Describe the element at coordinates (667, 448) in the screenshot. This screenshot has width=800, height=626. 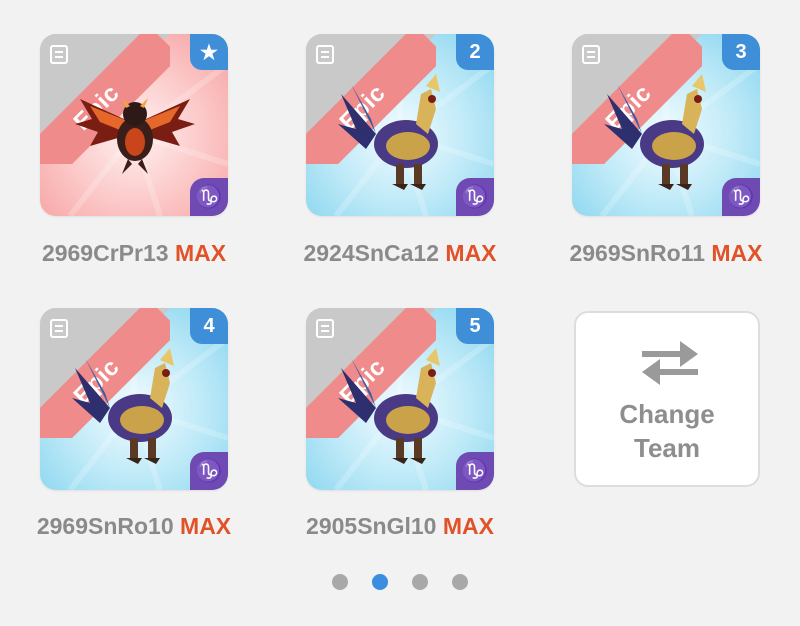
I see `change-team-line2: Team` at that location.